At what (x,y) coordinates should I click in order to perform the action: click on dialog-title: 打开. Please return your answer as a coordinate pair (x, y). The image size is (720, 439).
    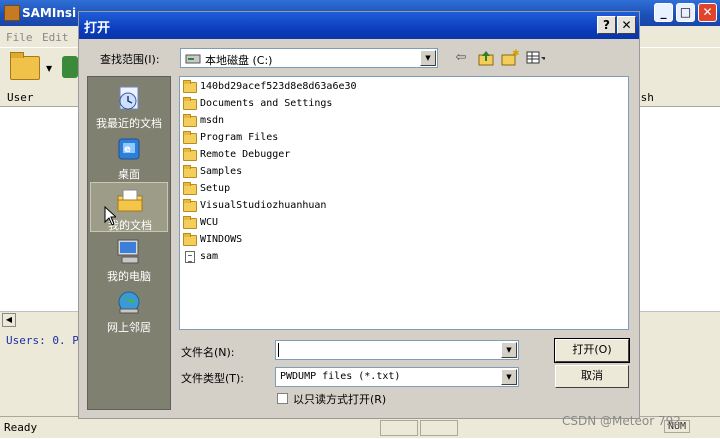
    Looking at the image, I should click on (97, 28).